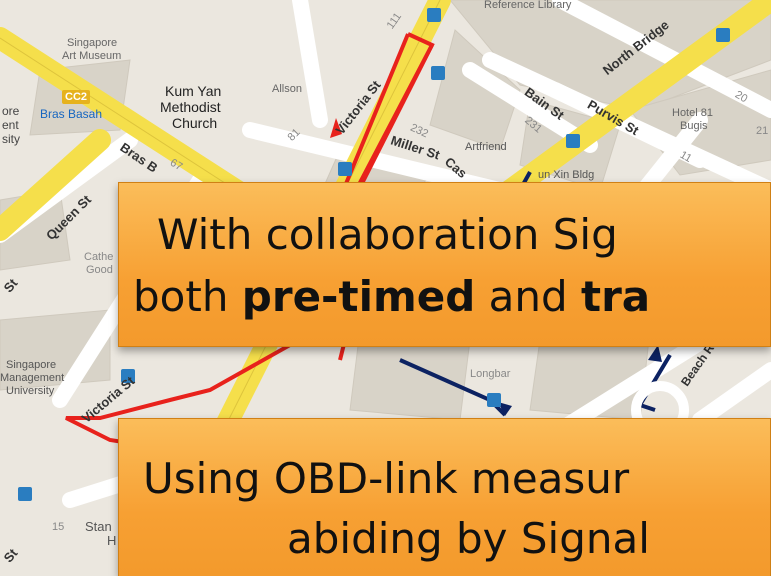 This screenshot has height=576, width=771. I want to click on callout-line: Using OBD-link measur, so click(386, 478).